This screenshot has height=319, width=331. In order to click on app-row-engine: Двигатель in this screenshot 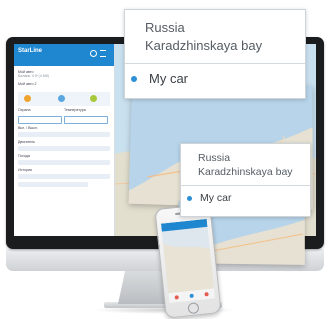, I will do `click(26, 142)`.